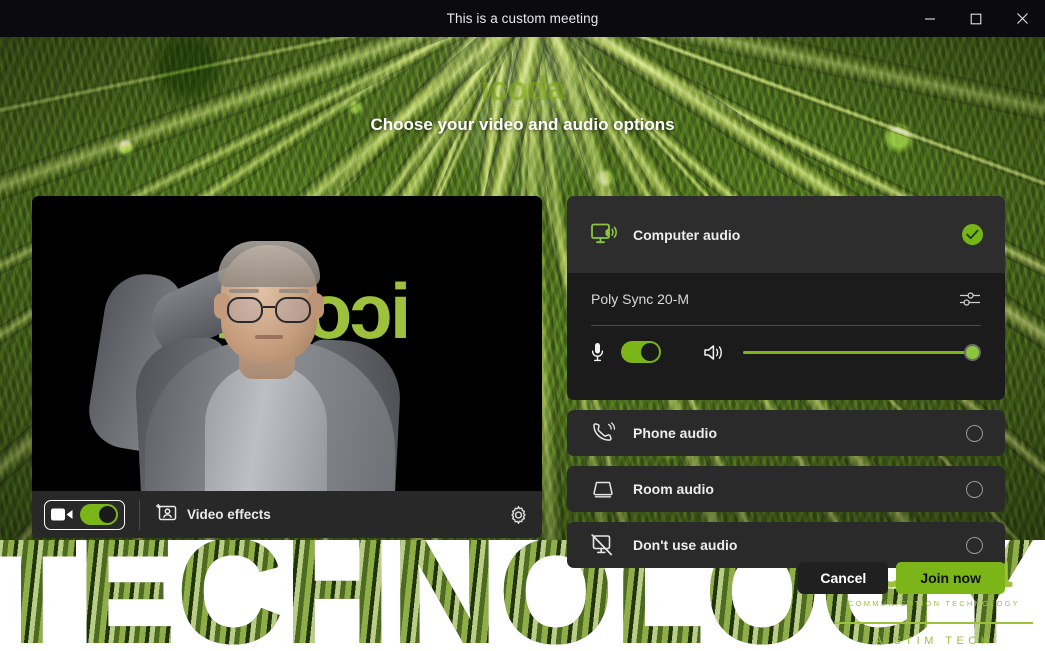 This screenshot has width=1045, height=651. Describe the element at coordinates (518, 514) in the screenshot. I see `gear-icon` at that location.